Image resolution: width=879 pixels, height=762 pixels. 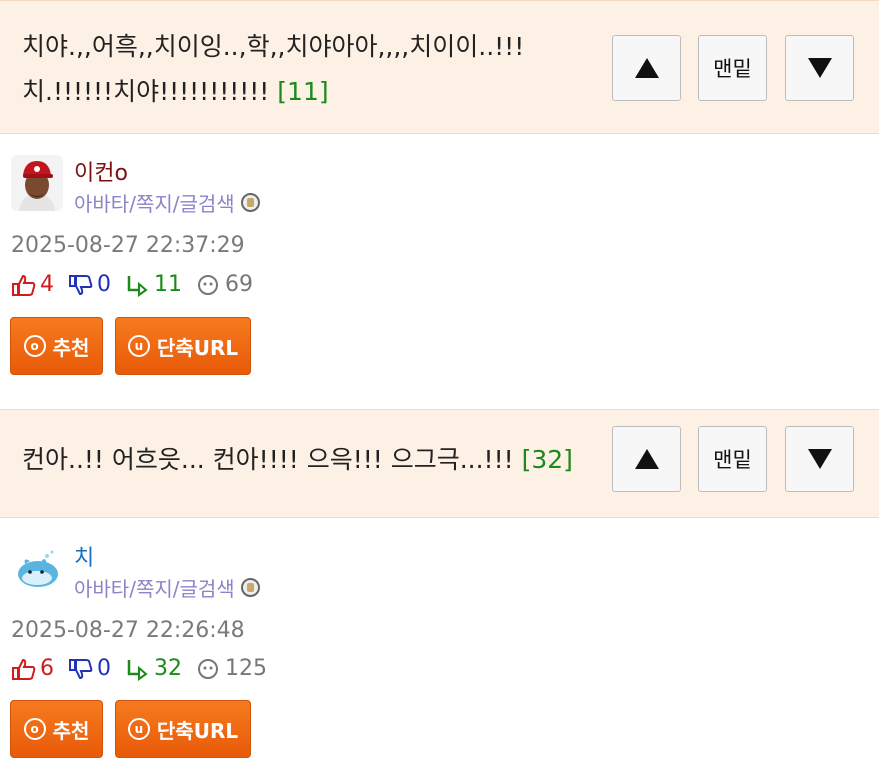 I want to click on post-stats: 6 0 32 125, so click(x=146, y=668).